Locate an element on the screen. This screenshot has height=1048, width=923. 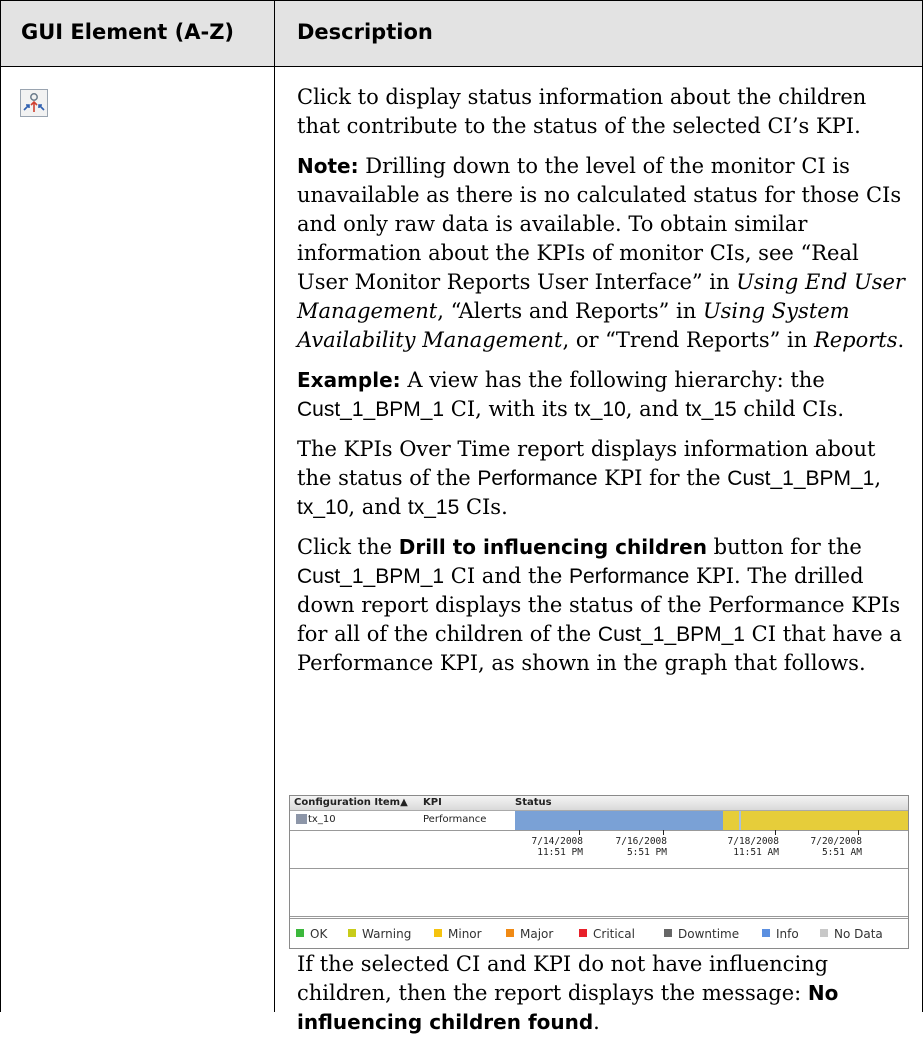
column-divider is located at coordinates (274, 506).